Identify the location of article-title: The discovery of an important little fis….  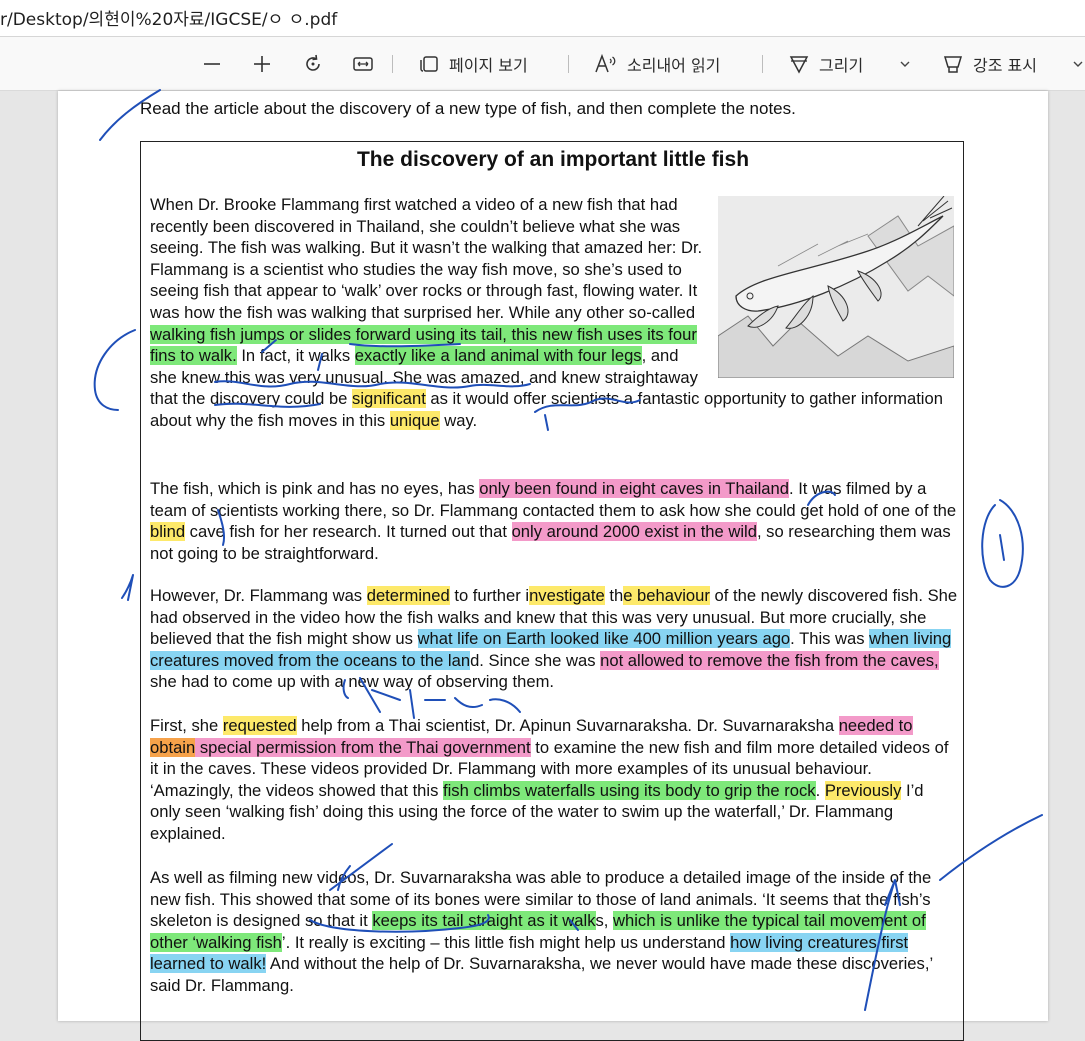
(553, 159).